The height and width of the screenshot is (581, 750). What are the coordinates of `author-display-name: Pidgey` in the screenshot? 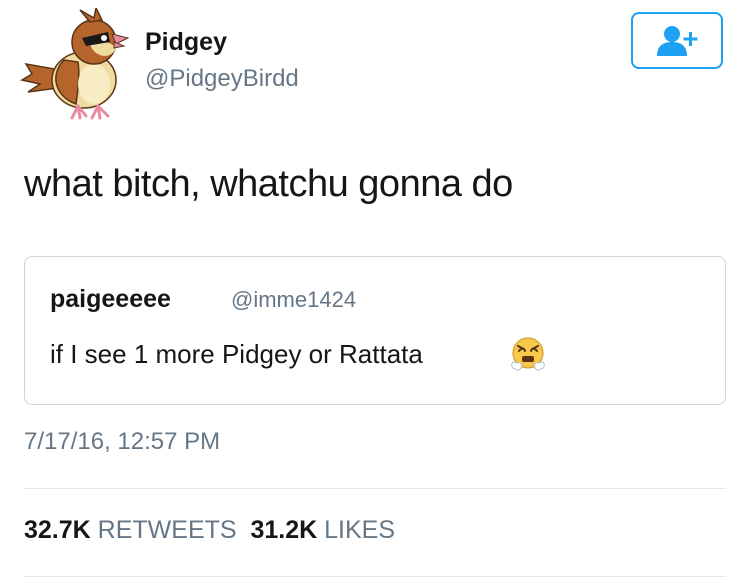 It's located at (186, 42).